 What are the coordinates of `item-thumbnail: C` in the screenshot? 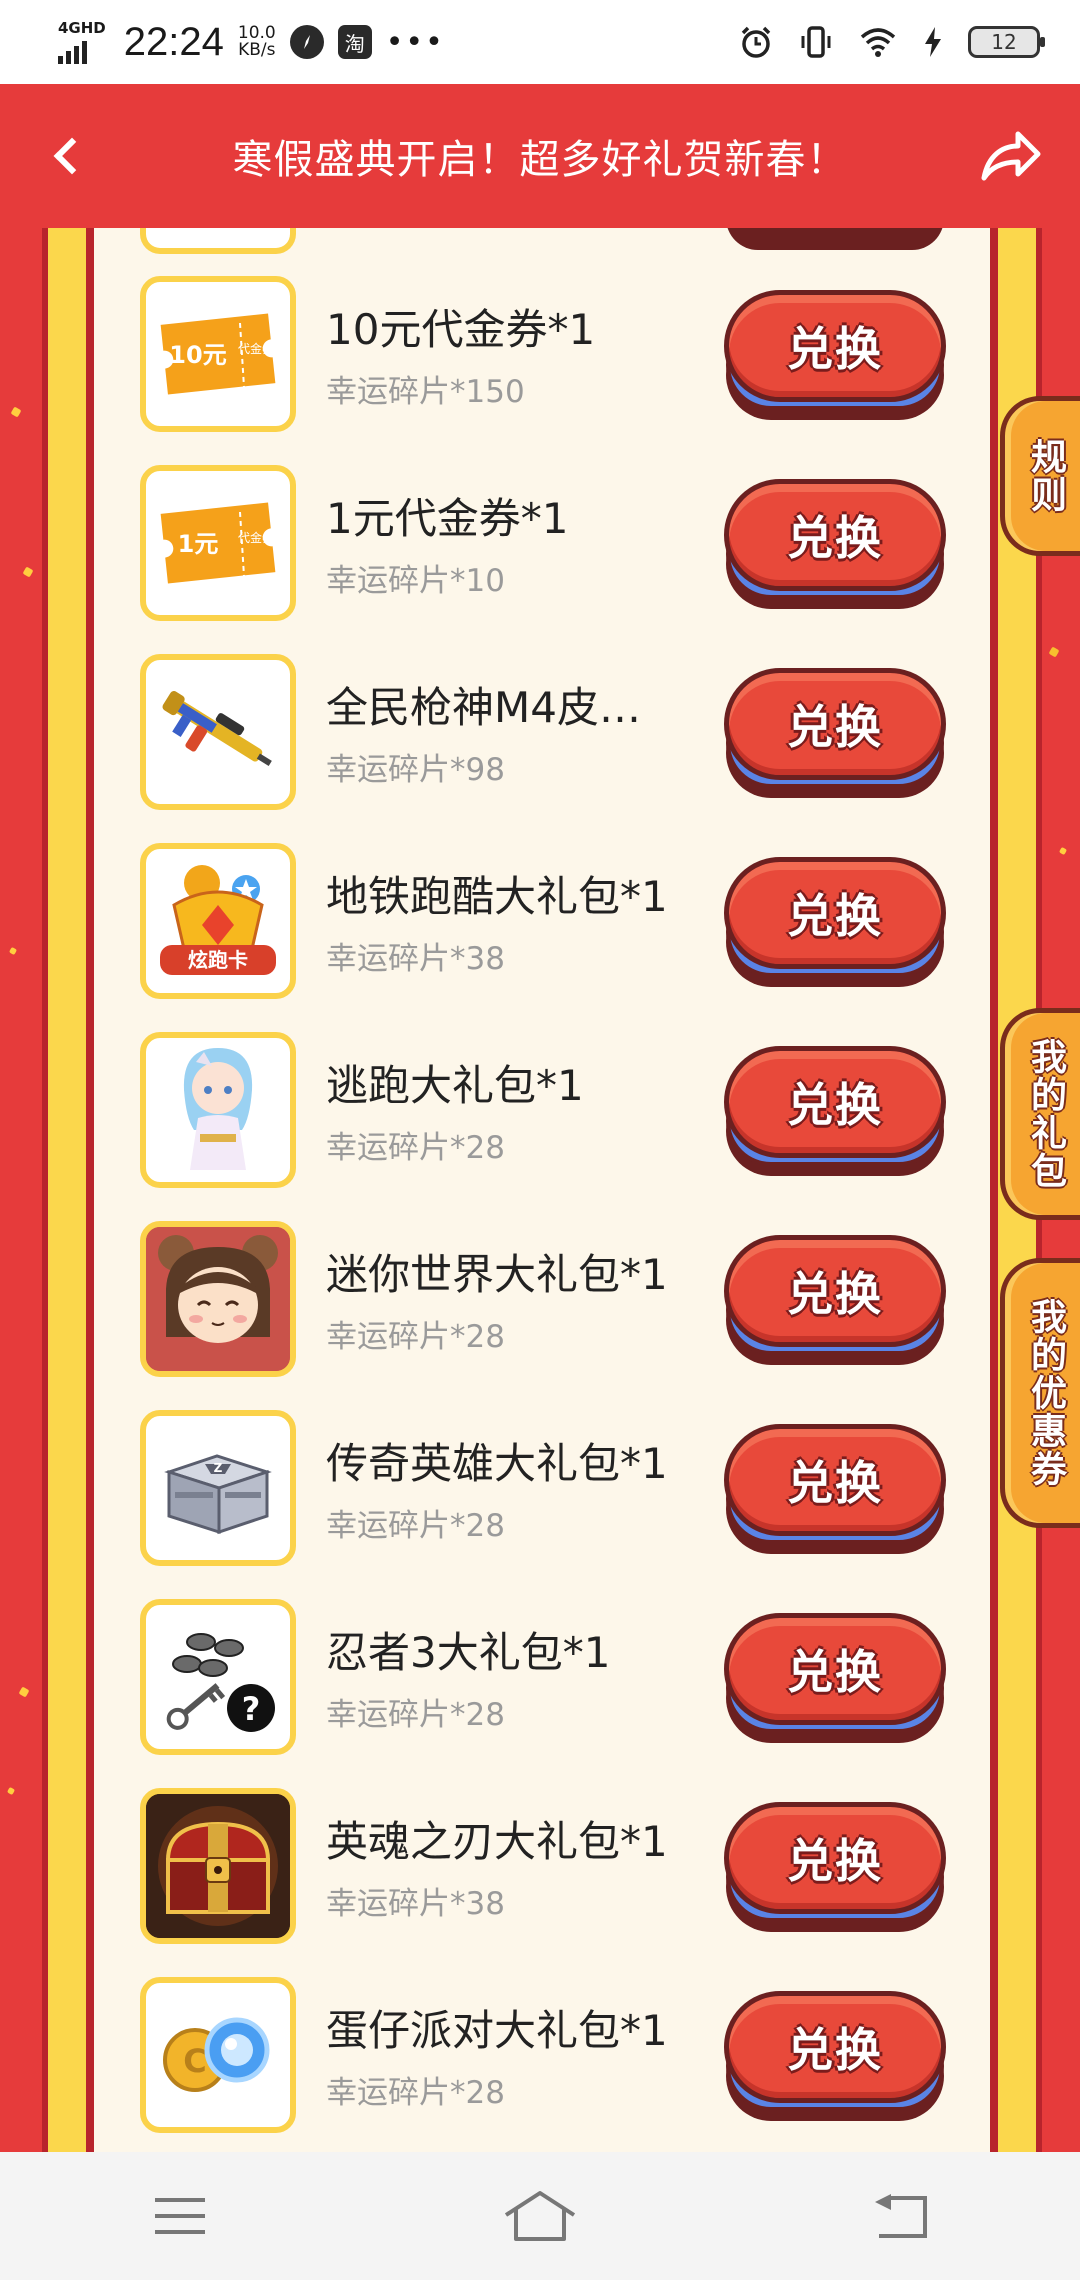 It's located at (218, 2055).